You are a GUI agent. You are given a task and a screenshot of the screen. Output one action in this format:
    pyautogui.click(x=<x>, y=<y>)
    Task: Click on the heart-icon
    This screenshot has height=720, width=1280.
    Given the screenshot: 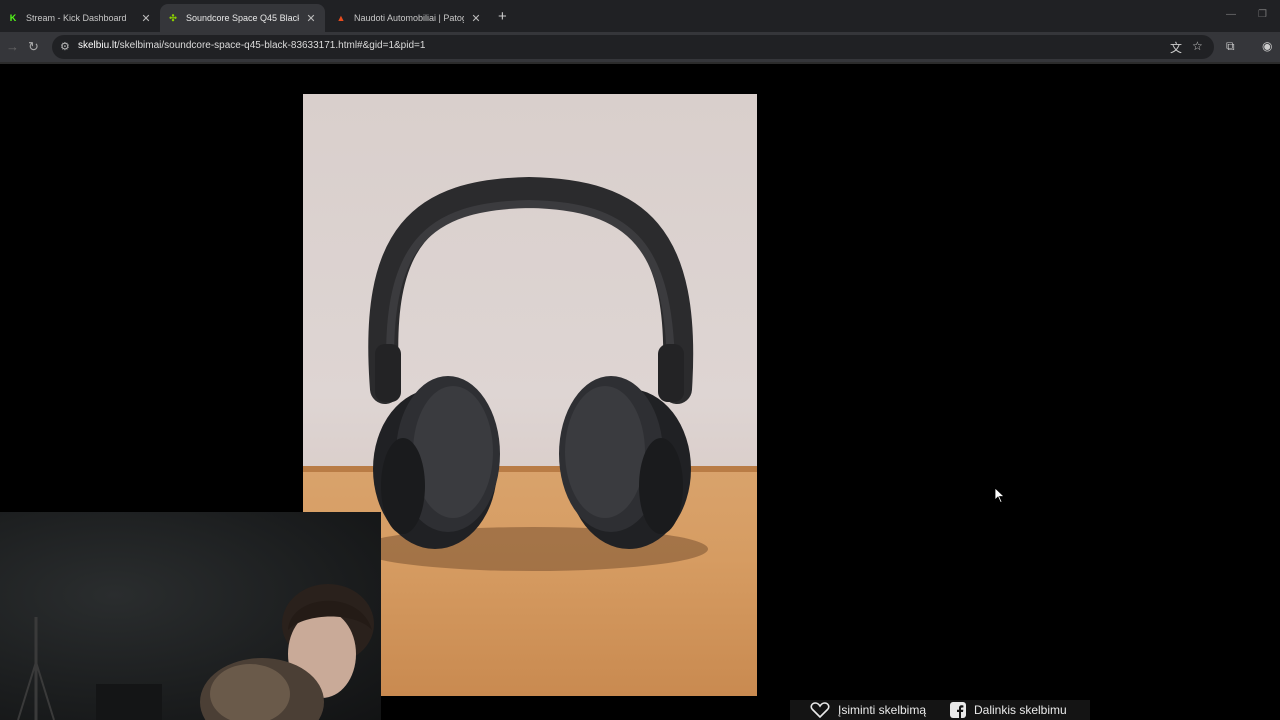 What is the action you would take?
    pyautogui.click(x=820, y=710)
    